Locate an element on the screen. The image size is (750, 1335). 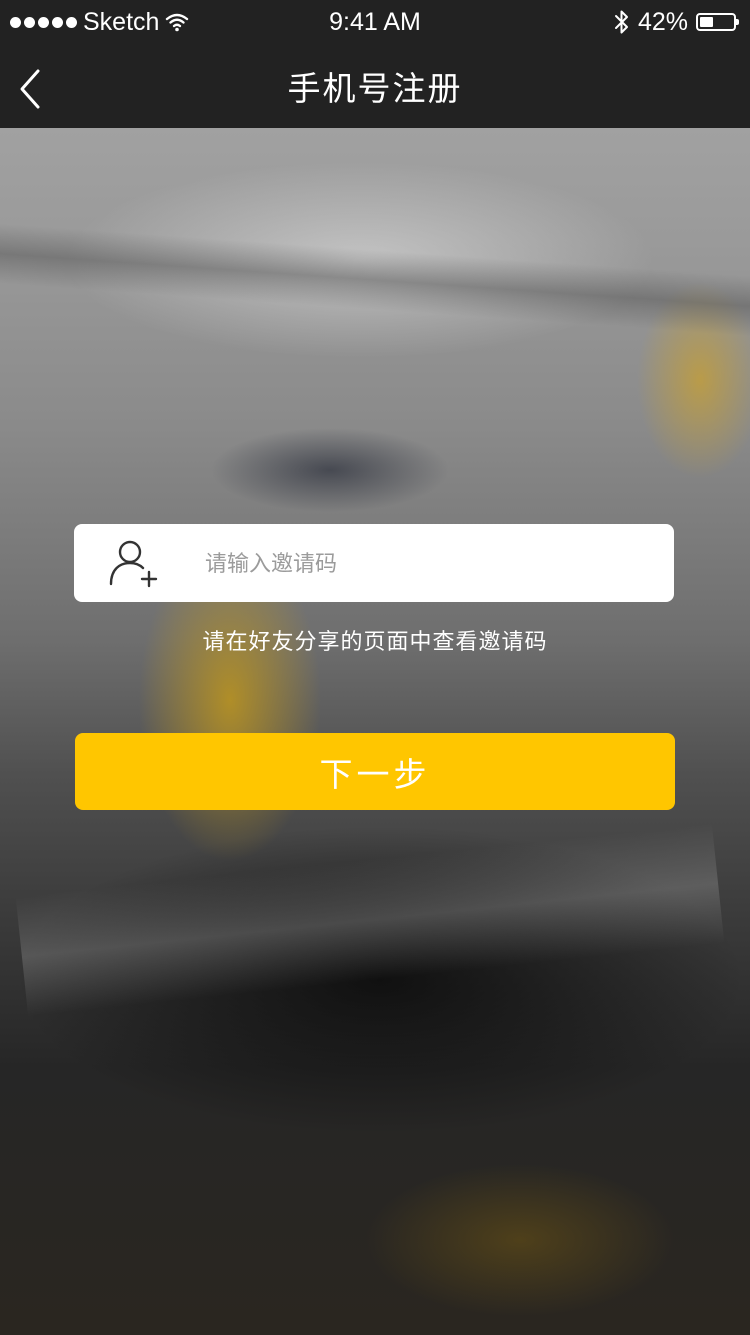
invite-hint: 请在好友分享的页面中查看邀请码 is located at coordinates (375, 642).